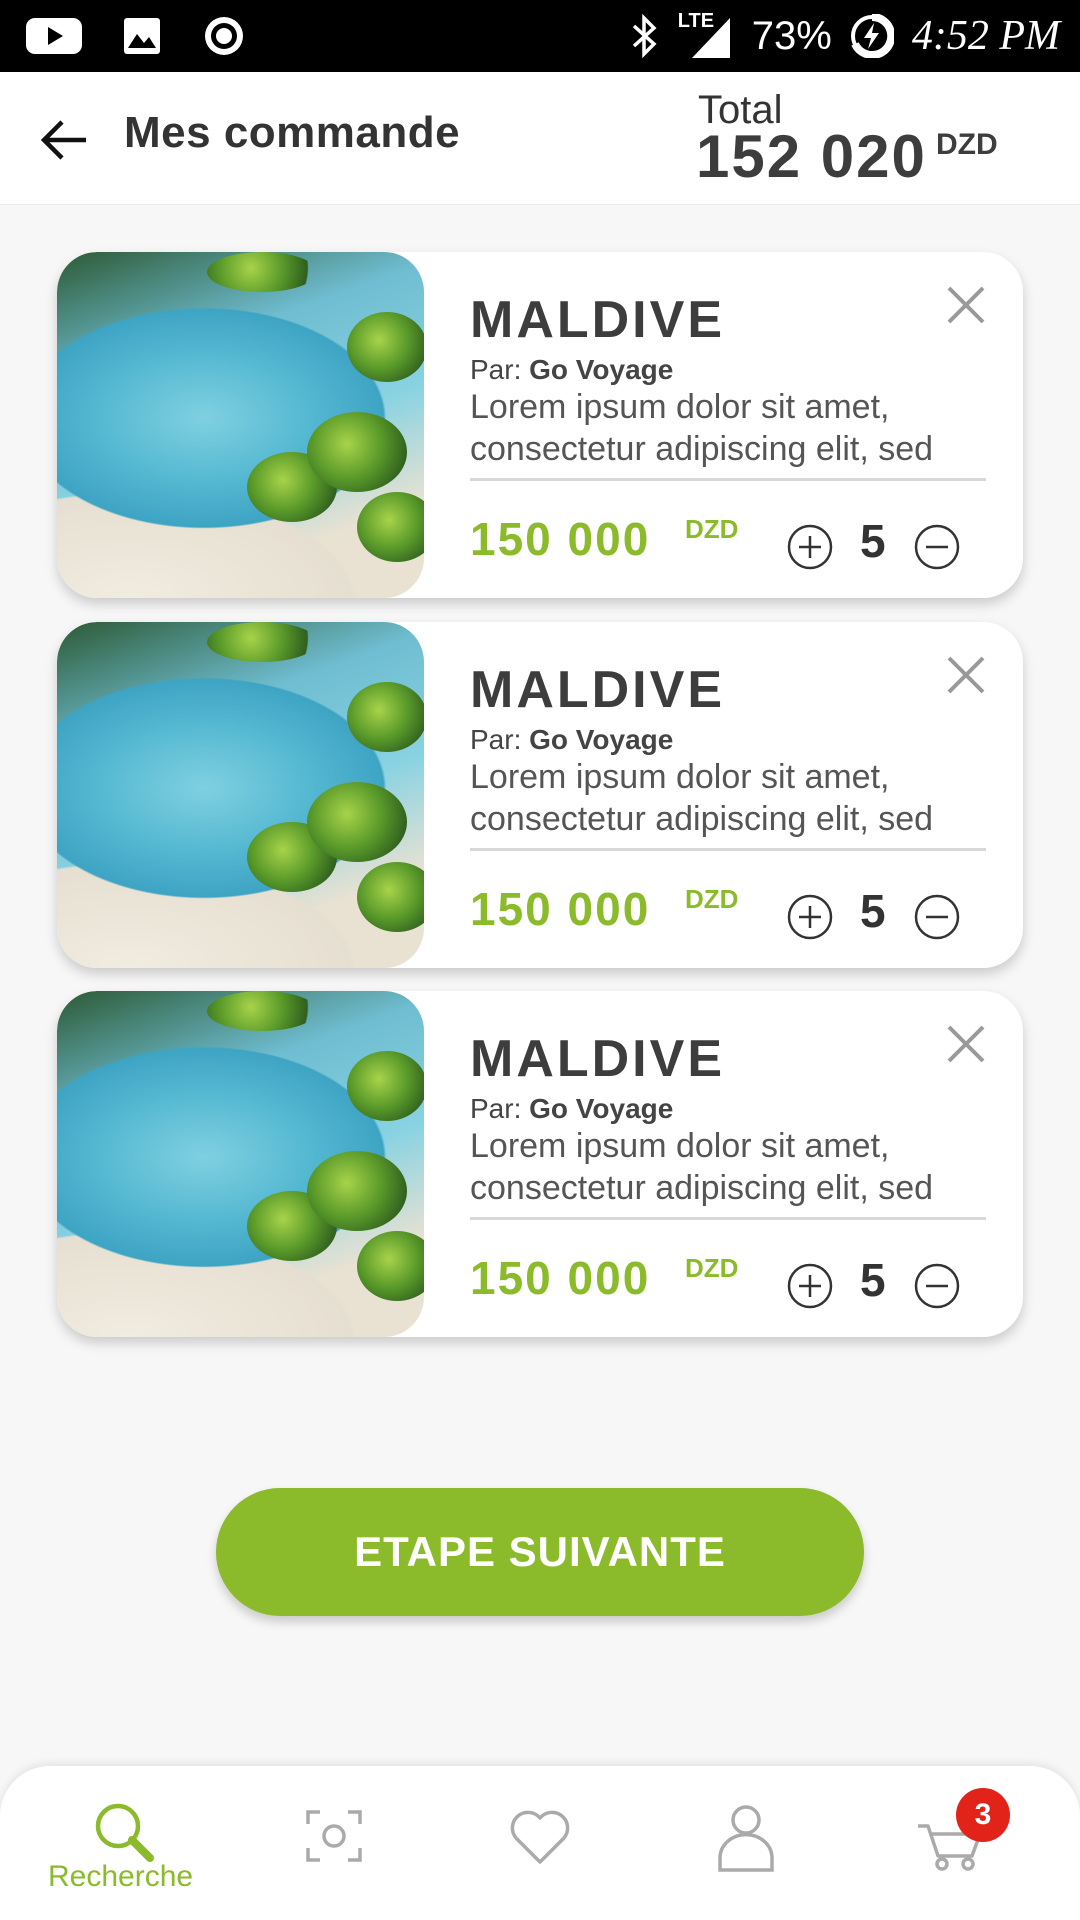 This screenshot has height=1920, width=1080. I want to click on nav-label-recherche: Recherche, so click(120, 1877).